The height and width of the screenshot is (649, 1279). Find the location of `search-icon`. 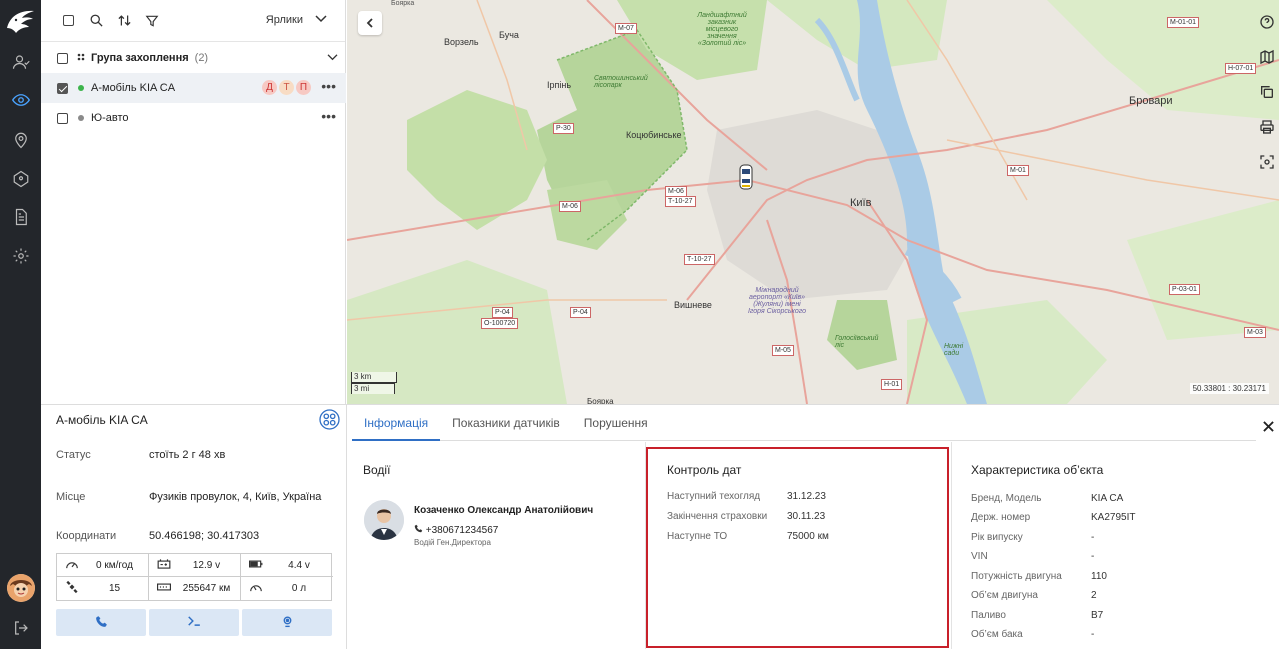

search-icon is located at coordinates (96, 21).